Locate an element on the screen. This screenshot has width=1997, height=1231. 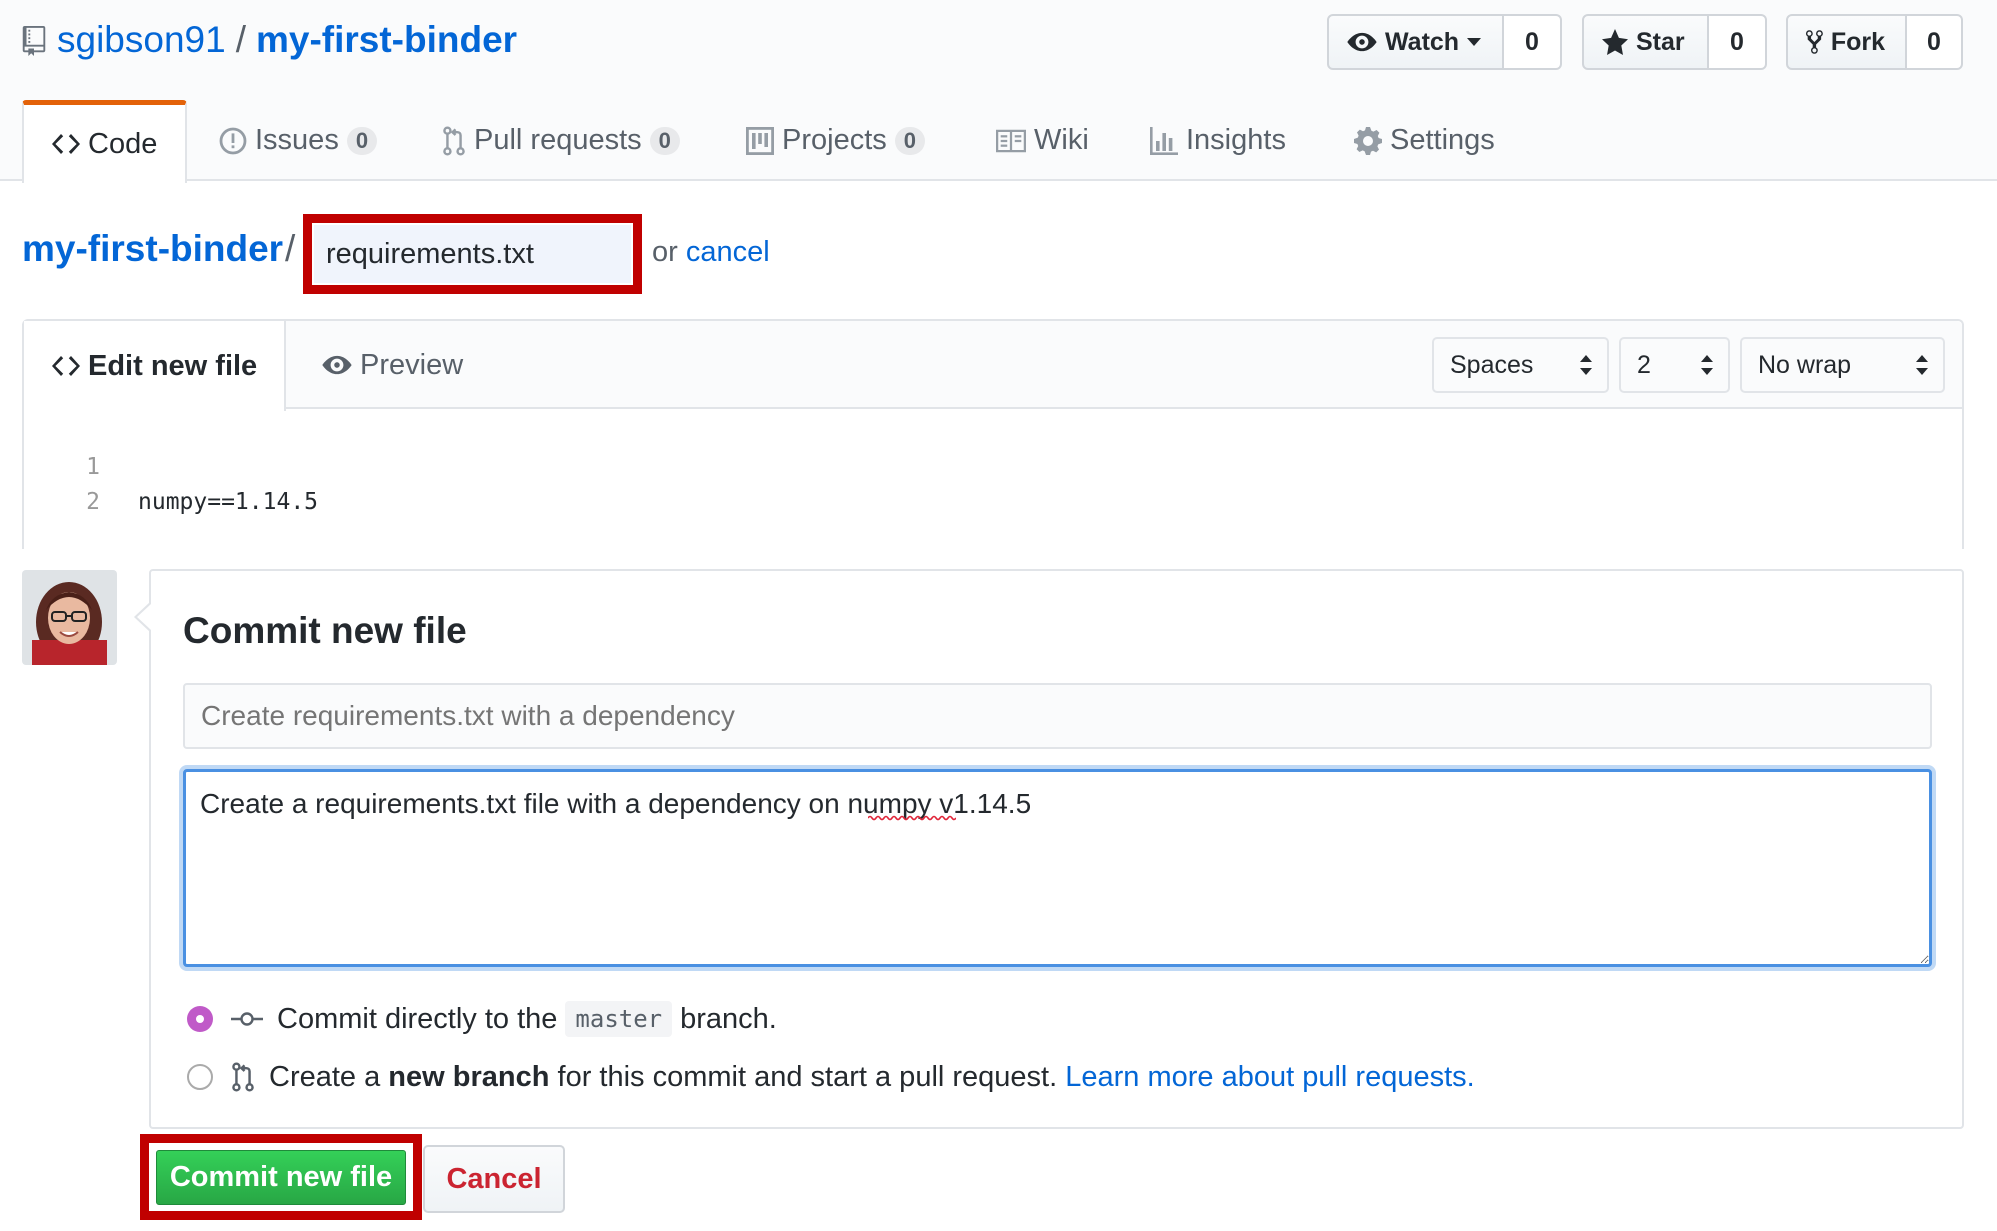
tab-preview-label: Preview is located at coordinates (412, 364).